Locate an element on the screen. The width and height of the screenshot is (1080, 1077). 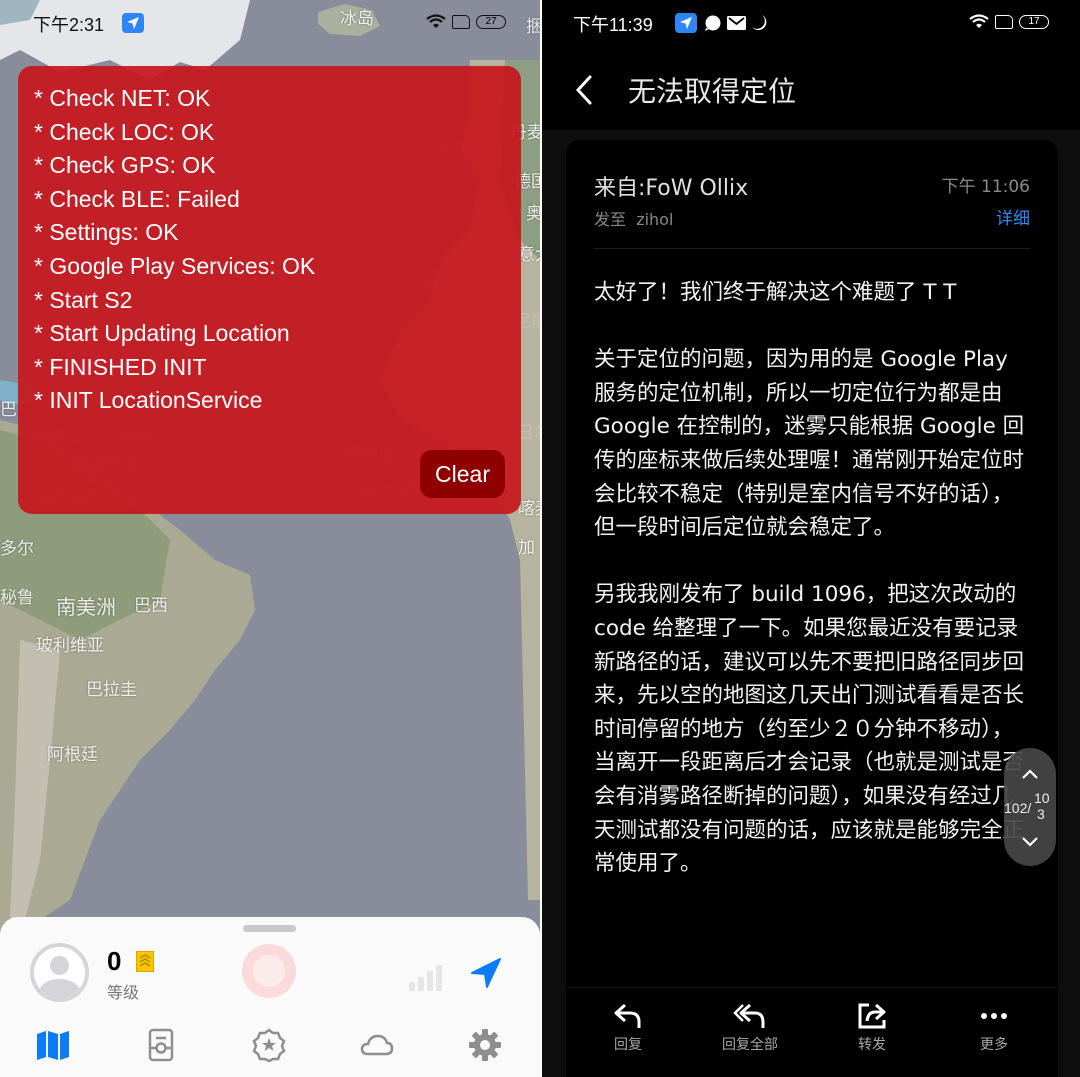
log-line: * Check NET: OK is located at coordinates (122, 98).